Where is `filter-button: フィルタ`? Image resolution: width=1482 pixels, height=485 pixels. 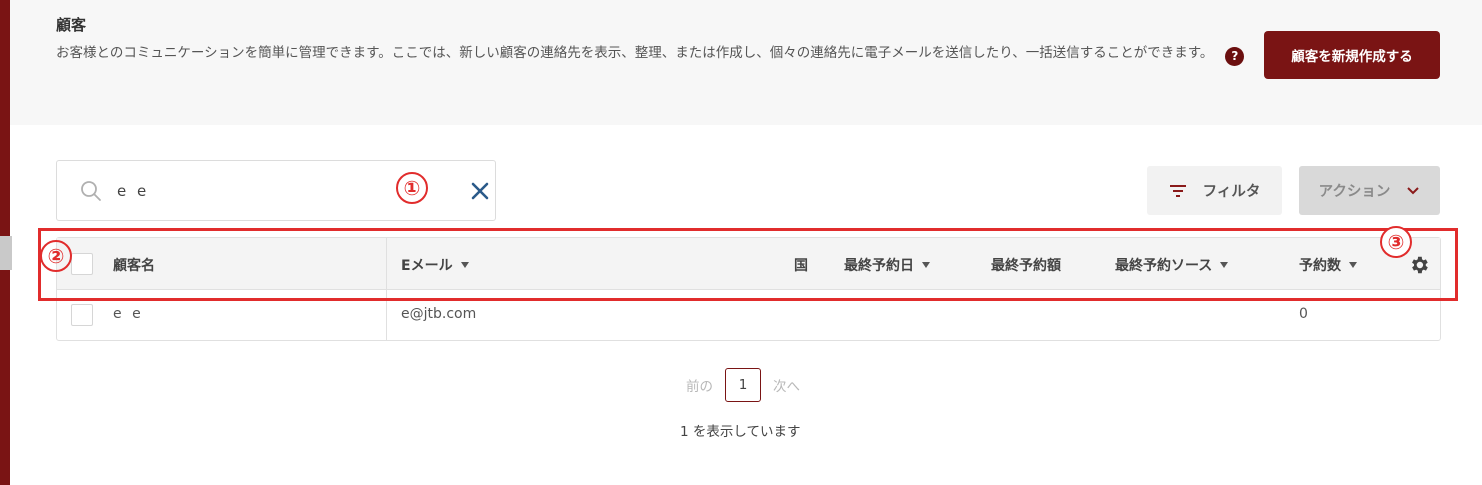 filter-button: フィルタ is located at coordinates (1214, 190).